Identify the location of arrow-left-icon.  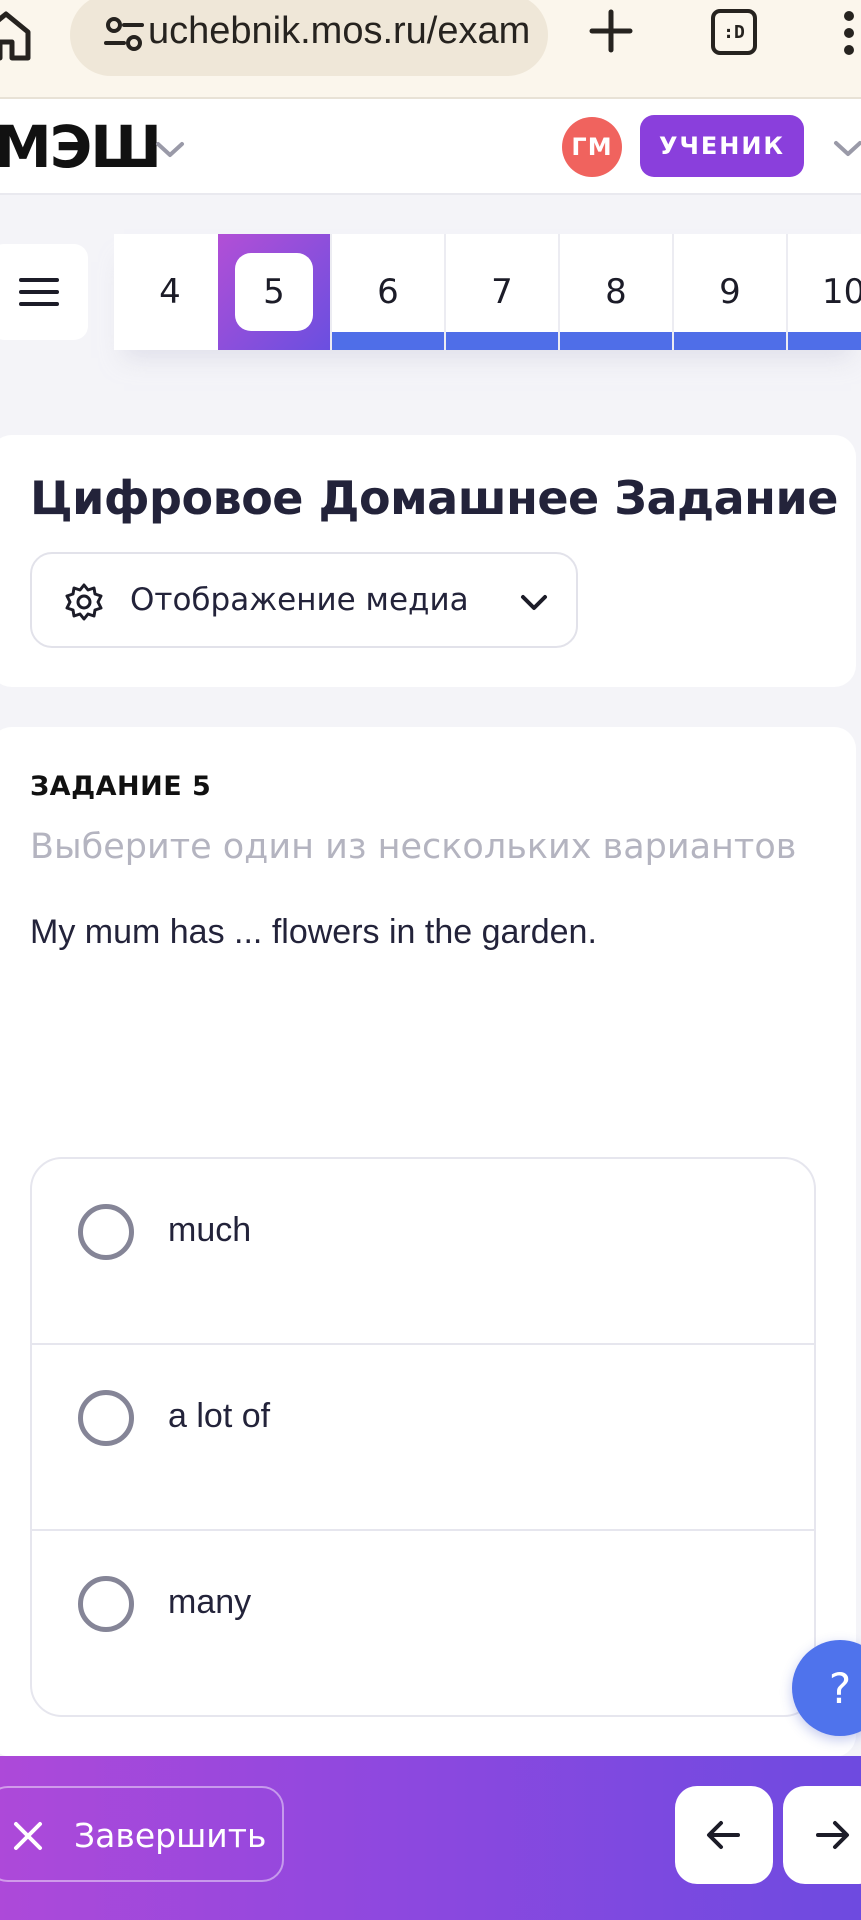
(723, 1835).